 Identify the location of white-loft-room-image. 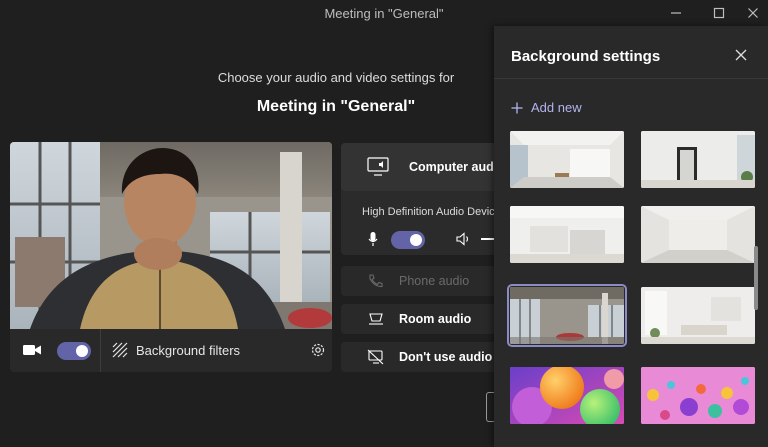
(567, 159).